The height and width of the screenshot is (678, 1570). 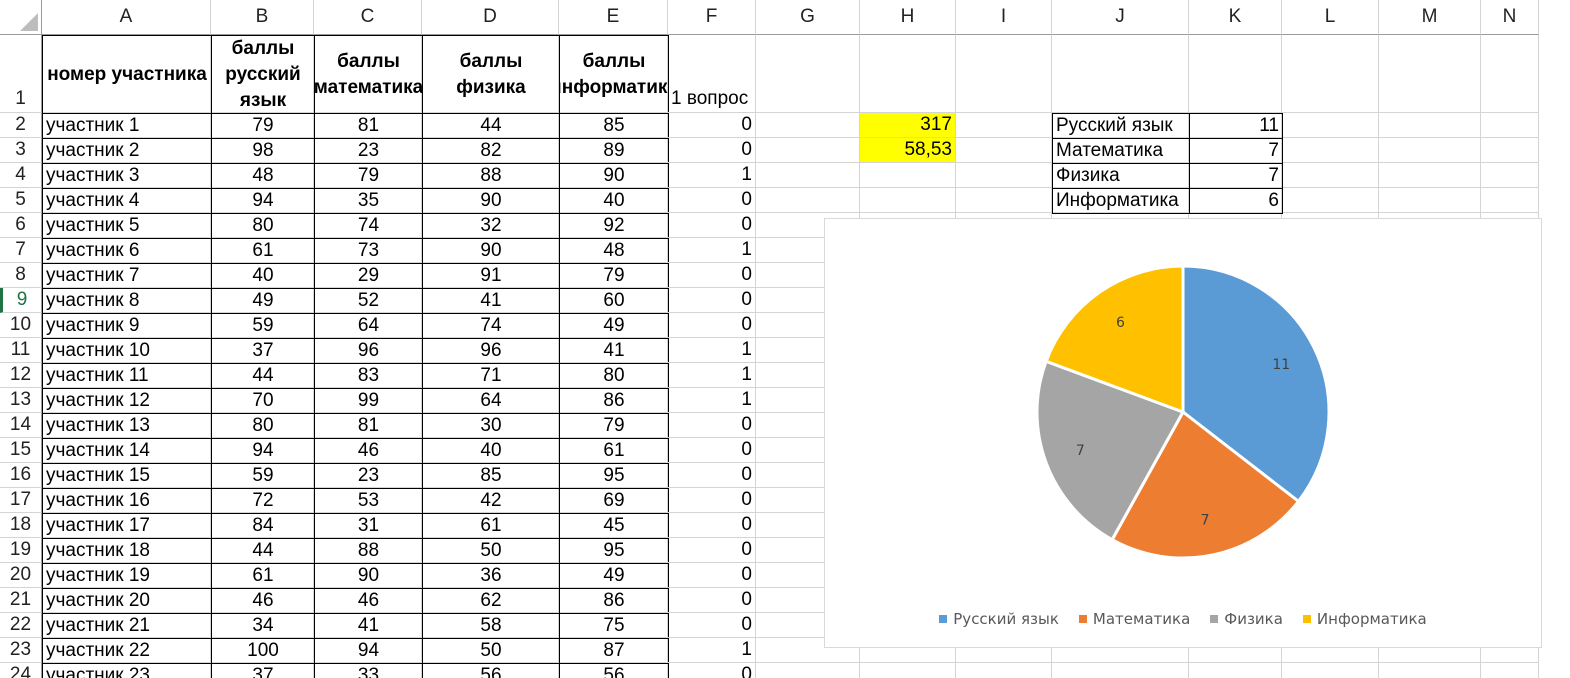 I want to click on participant-name-cell: участник 13, so click(x=127, y=426).